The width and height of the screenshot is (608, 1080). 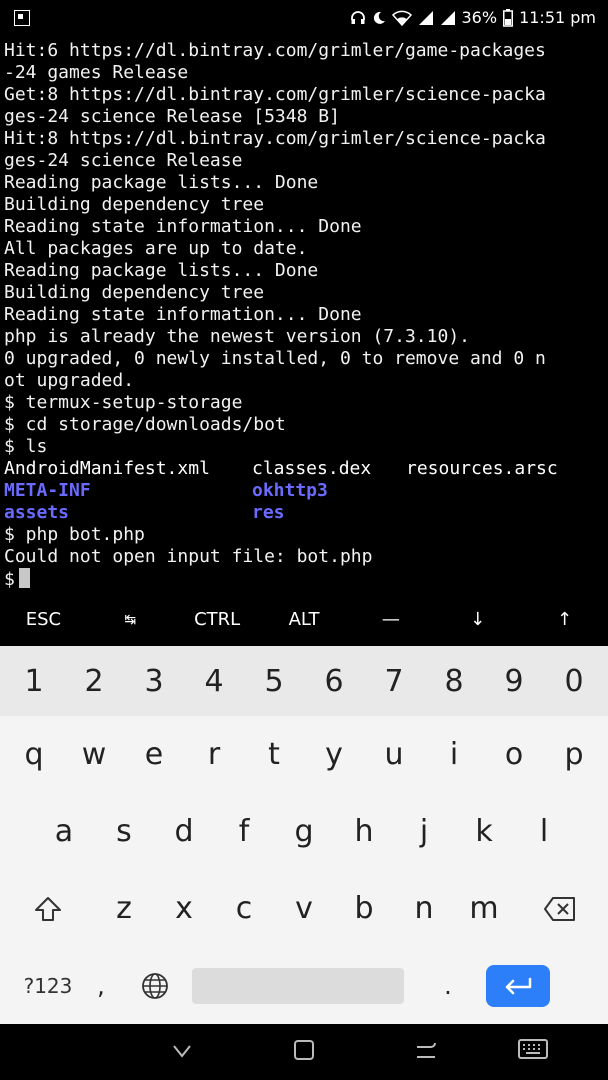 I want to click on period-key: ., so click(x=448, y=985).